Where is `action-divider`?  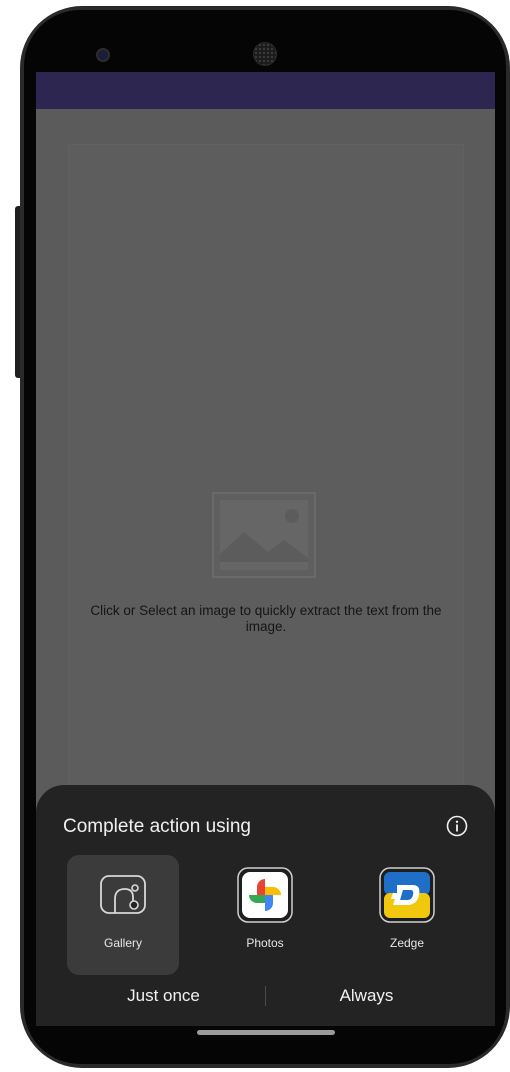
action-divider is located at coordinates (265, 996).